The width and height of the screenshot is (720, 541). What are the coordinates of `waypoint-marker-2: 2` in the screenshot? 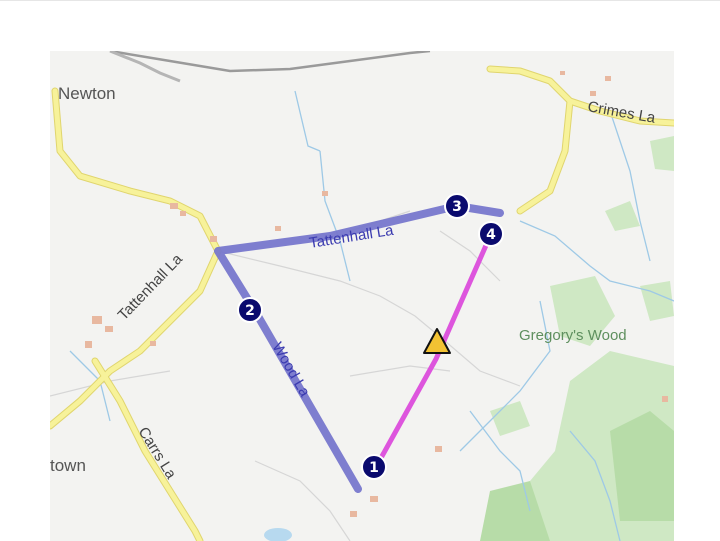 It's located at (250, 310).